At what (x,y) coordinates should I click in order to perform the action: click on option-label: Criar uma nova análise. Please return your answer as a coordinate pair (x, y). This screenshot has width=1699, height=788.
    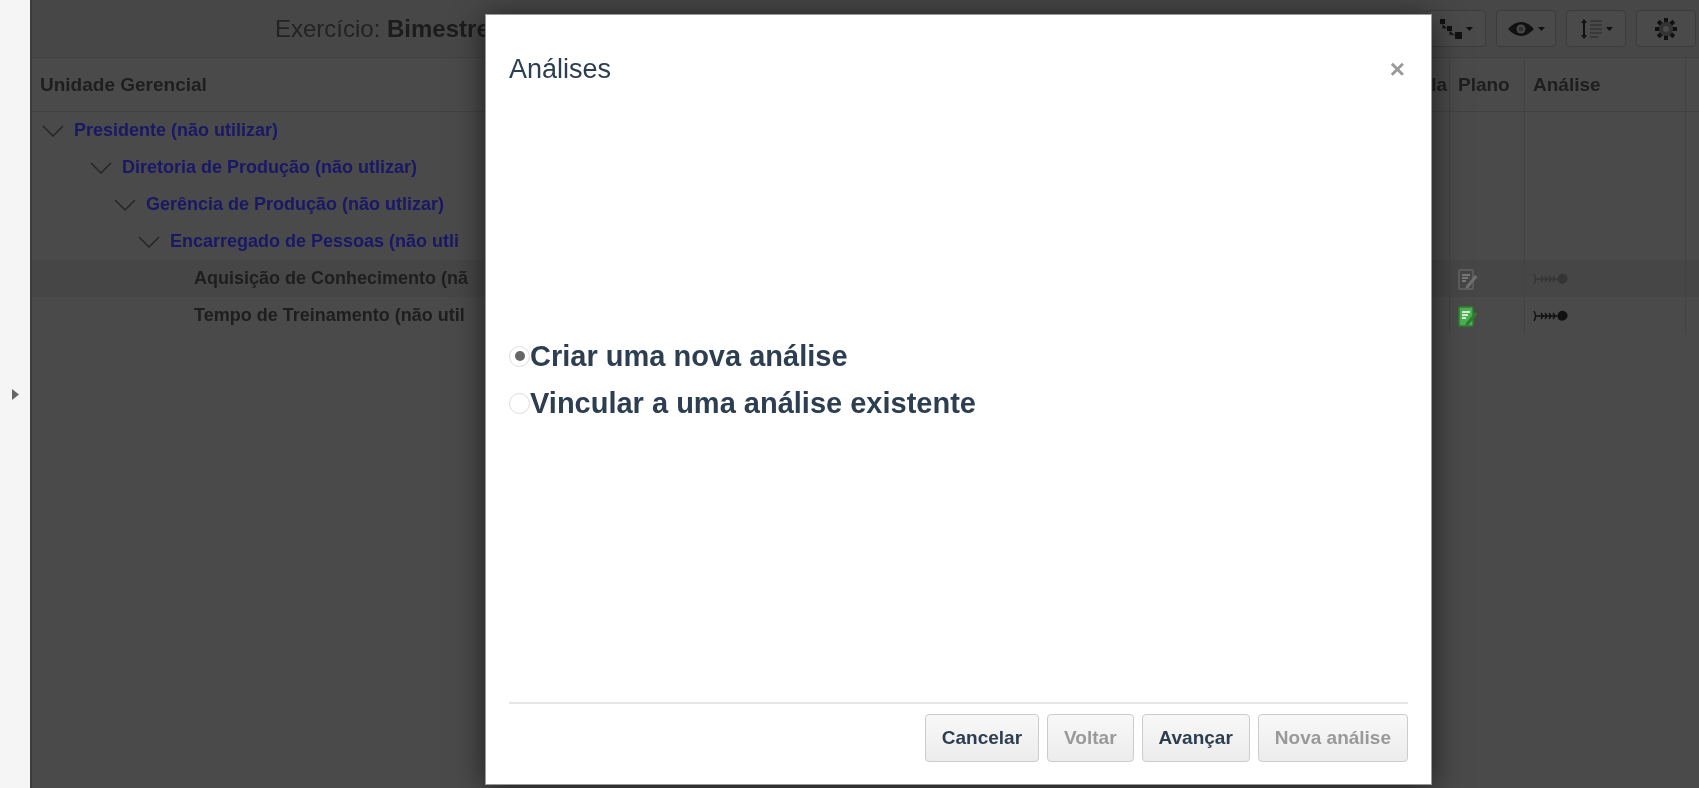
    Looking at the image, I should click on (689, 356).